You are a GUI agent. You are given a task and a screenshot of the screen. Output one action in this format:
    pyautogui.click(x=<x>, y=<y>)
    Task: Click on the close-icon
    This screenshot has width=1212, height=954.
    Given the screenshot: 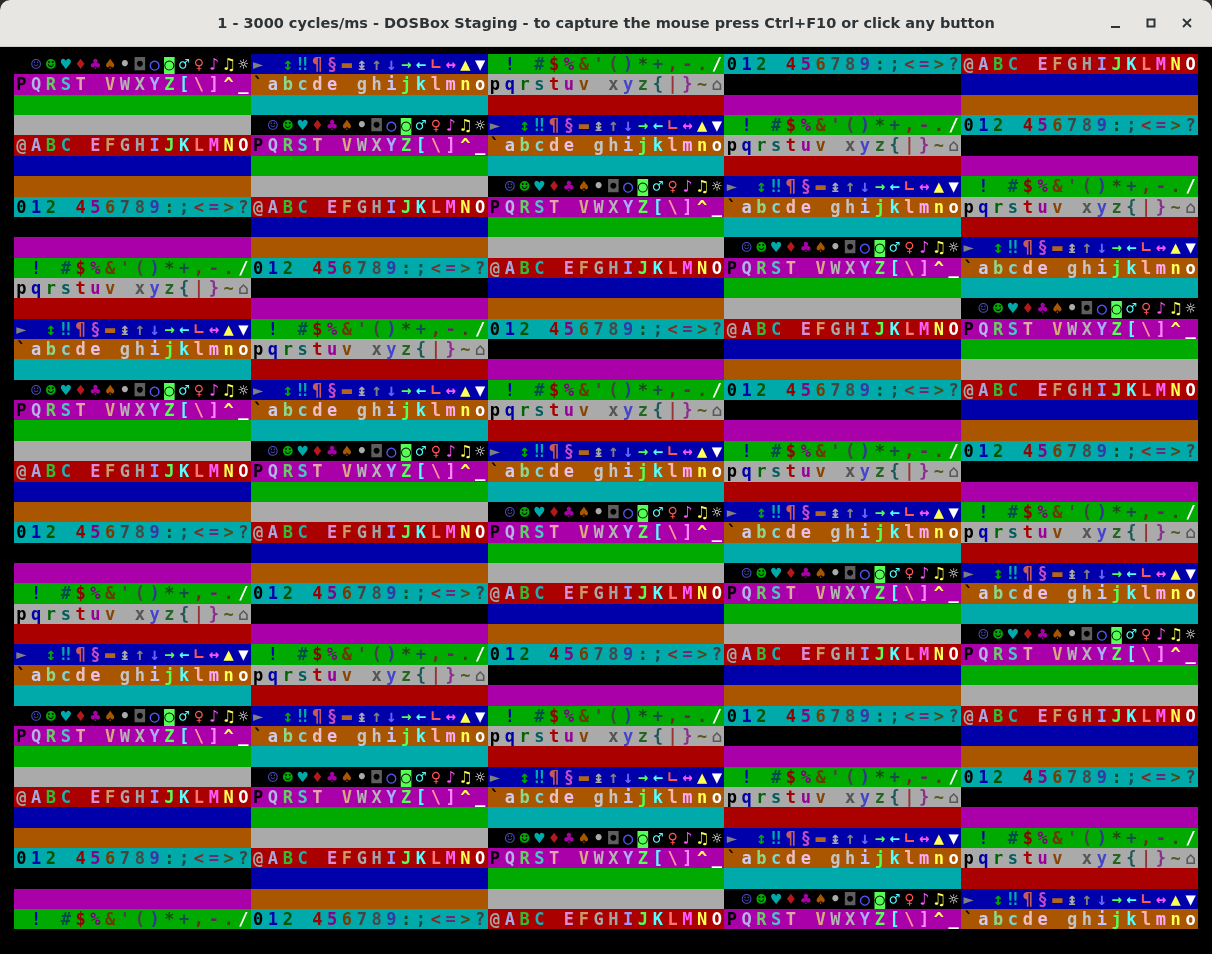 What is the action you would take?
    pyautogui.click(x=1187, y=23)
    